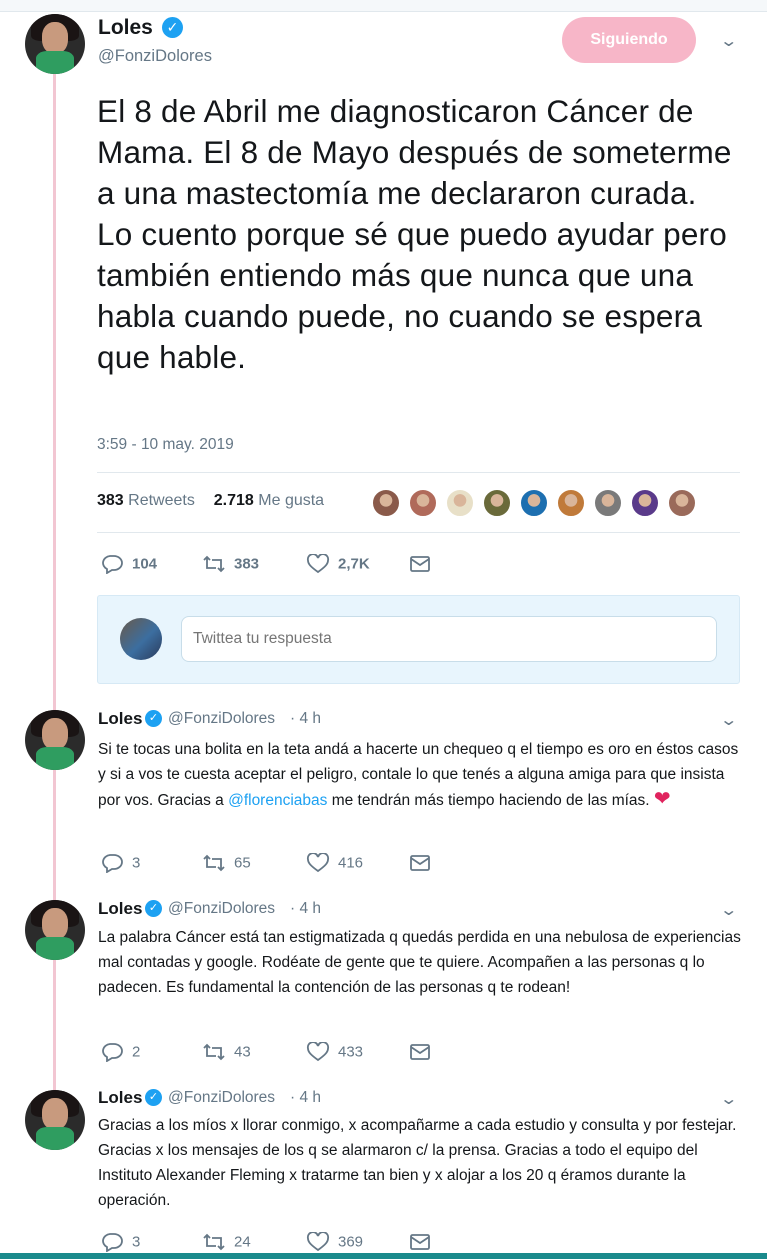 This screenshot has height=1259, width=767. What do you see at coordinates (449, 639) in the screenshot?
I see `reply-input` at bounding box center [449, 639].